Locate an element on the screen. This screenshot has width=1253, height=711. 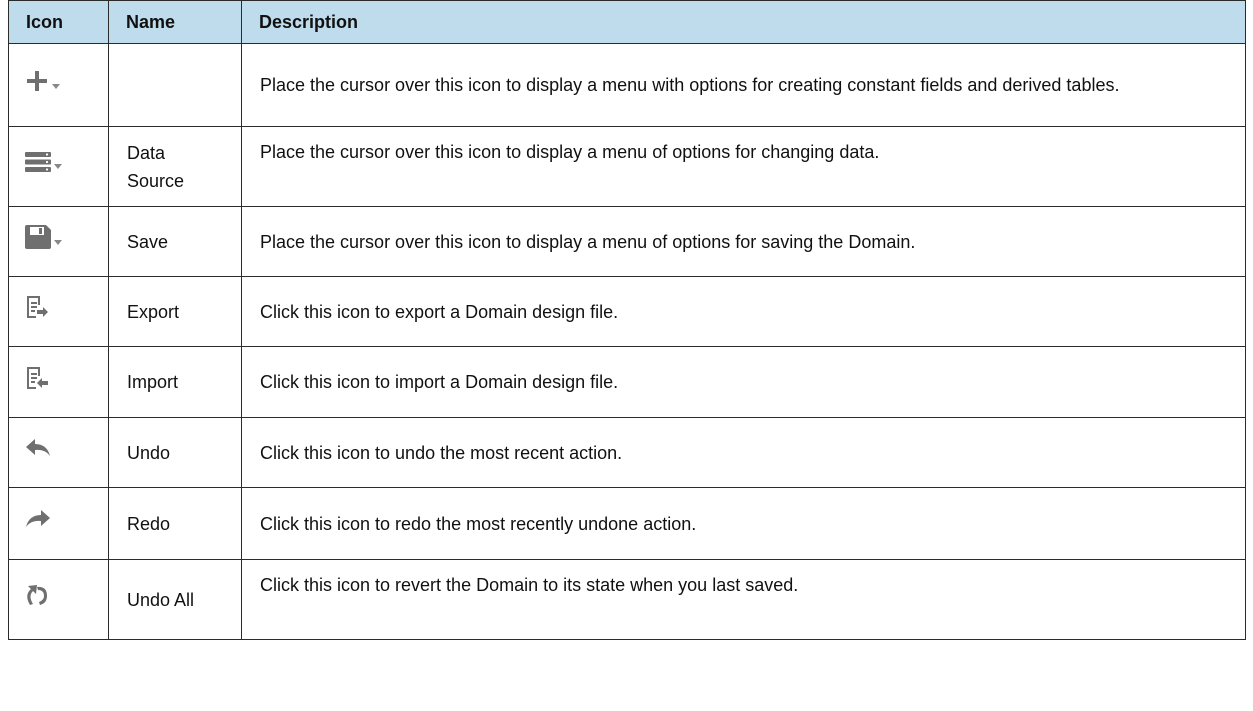
redo-icon is located at coordinates (38, 519).